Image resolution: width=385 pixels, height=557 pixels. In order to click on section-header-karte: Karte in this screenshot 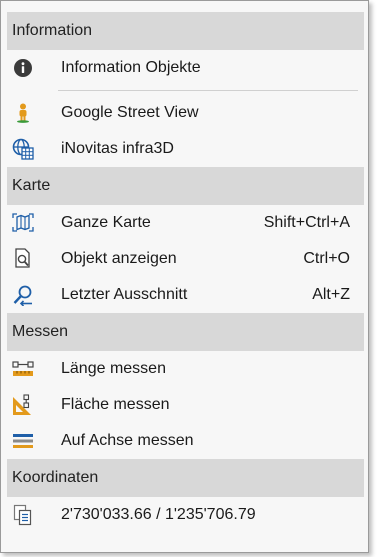, I will do `click(185, 186)`.